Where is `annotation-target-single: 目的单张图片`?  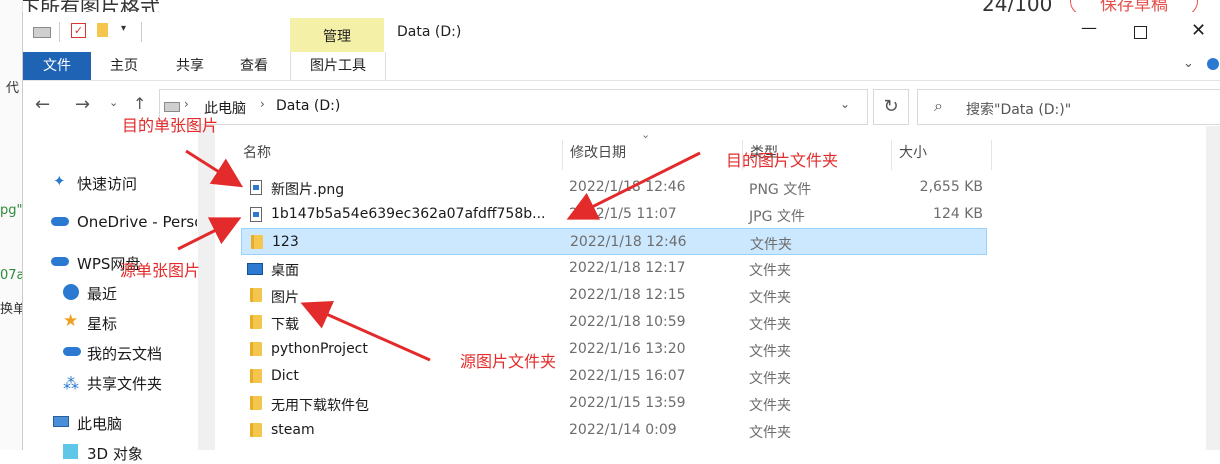 annotation-target-single: 目的单张图片 is located at coordinates (170, 125).